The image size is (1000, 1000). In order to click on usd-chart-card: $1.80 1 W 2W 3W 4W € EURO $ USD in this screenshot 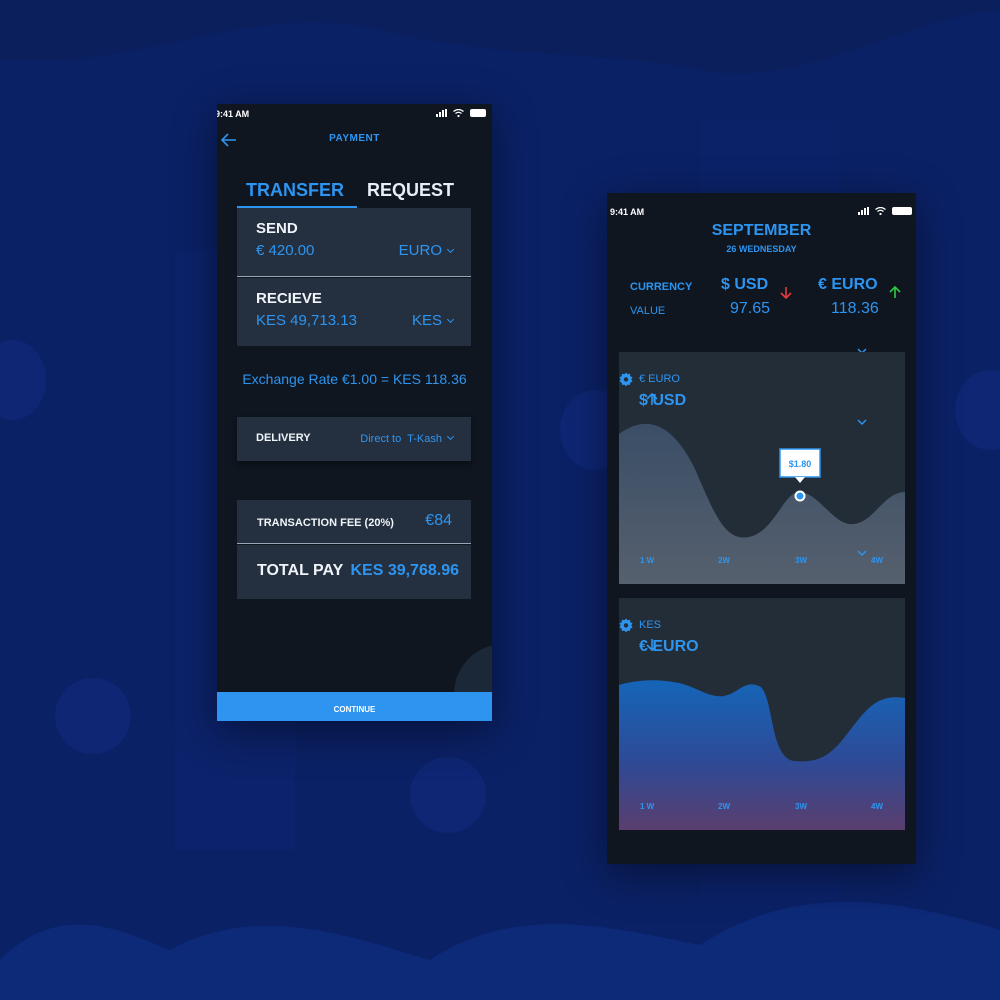, I will do `click(762, 468)`.